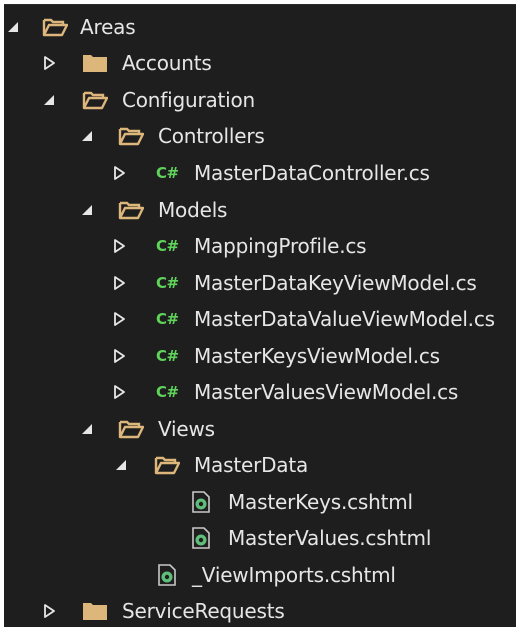  Describe the element at coordinates (260, 27) in the screenshot. I see `tree-item-areas: Areas` at that location.